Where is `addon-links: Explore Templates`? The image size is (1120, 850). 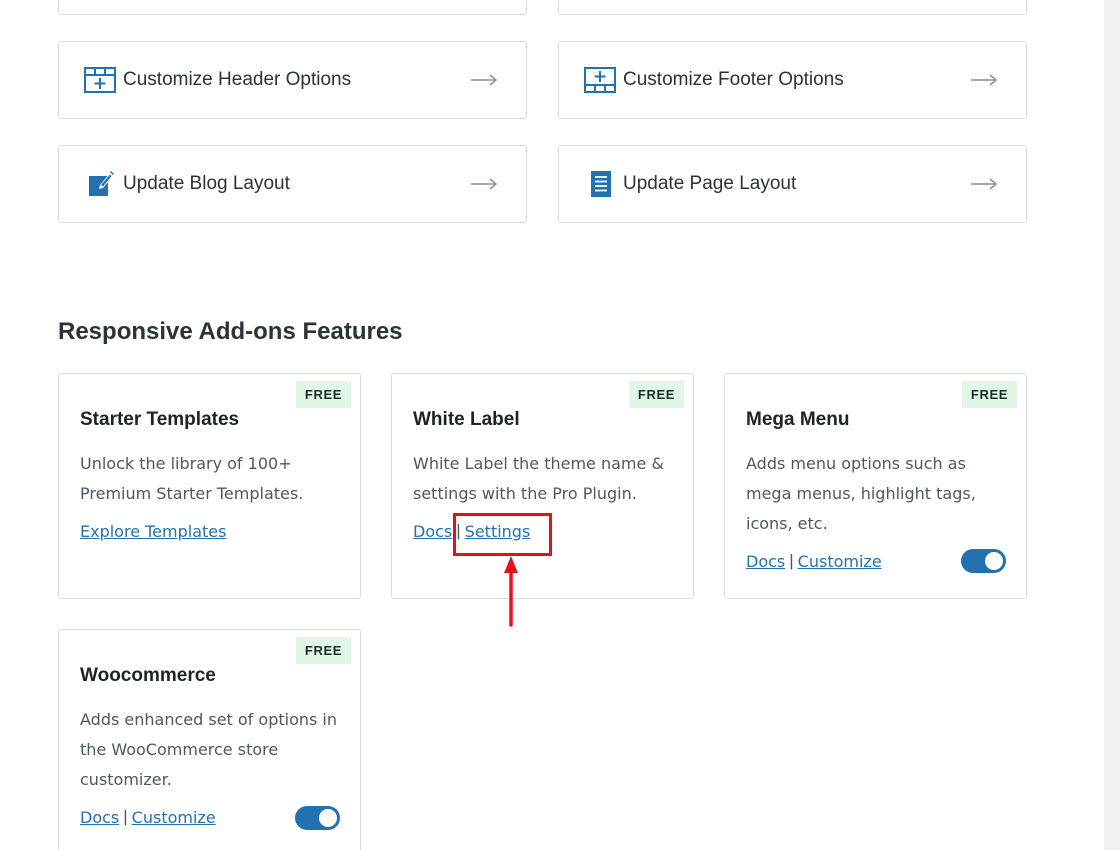 addon-links: Explore Templates is located at coordinates (210, 531).